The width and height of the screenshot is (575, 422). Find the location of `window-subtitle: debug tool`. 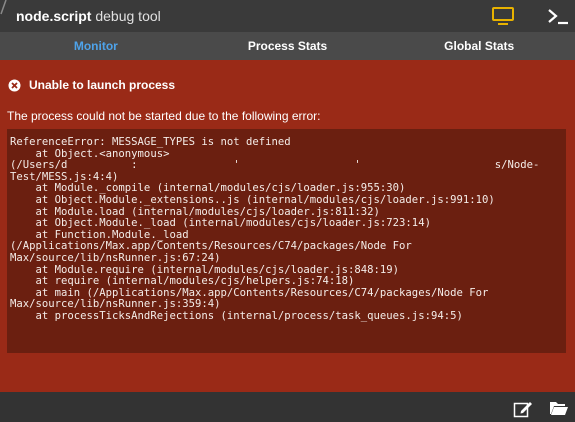

window-subtitle: debug tool is located at coordinates (128, 16).